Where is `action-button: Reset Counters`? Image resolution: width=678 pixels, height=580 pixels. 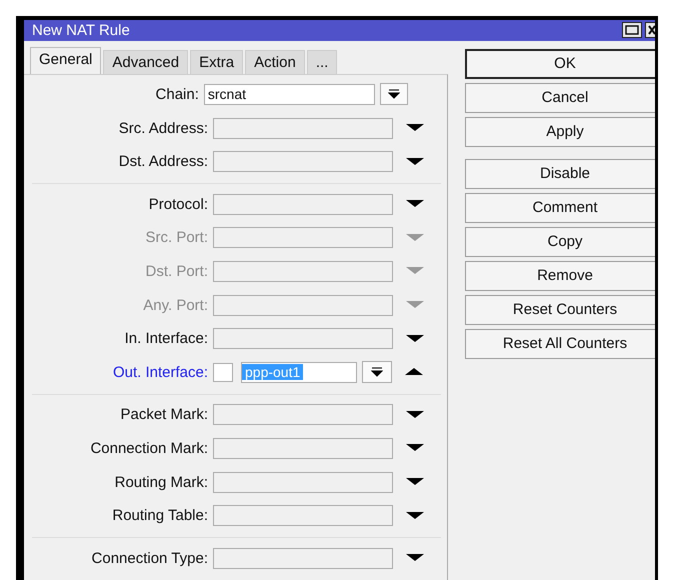 action-button: Reset Counters is located at coordinates (560, 309).